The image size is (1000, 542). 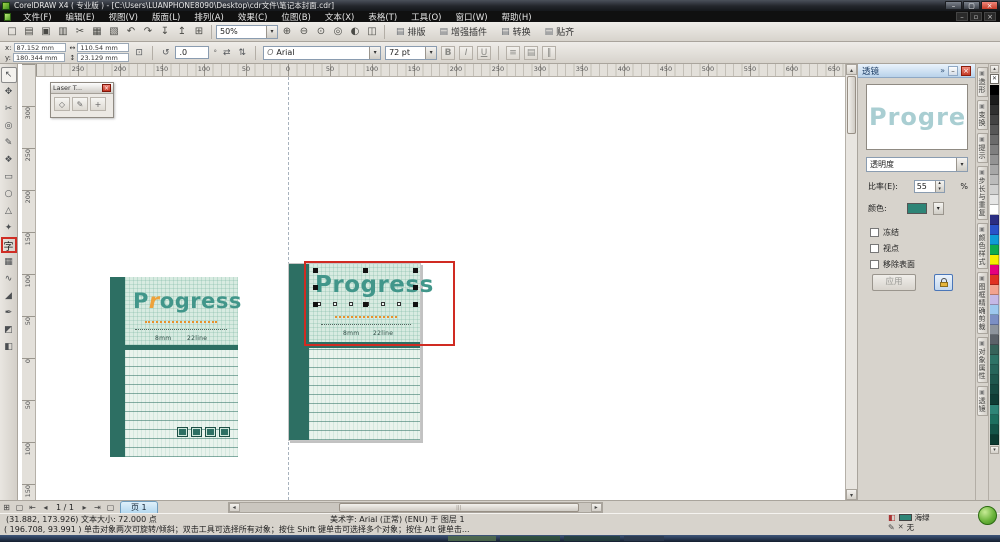 What do you see at coordinates (382, 17) in the screenshot?
I see `menu-table: 表格(T)` at bounding box center [382, 17].